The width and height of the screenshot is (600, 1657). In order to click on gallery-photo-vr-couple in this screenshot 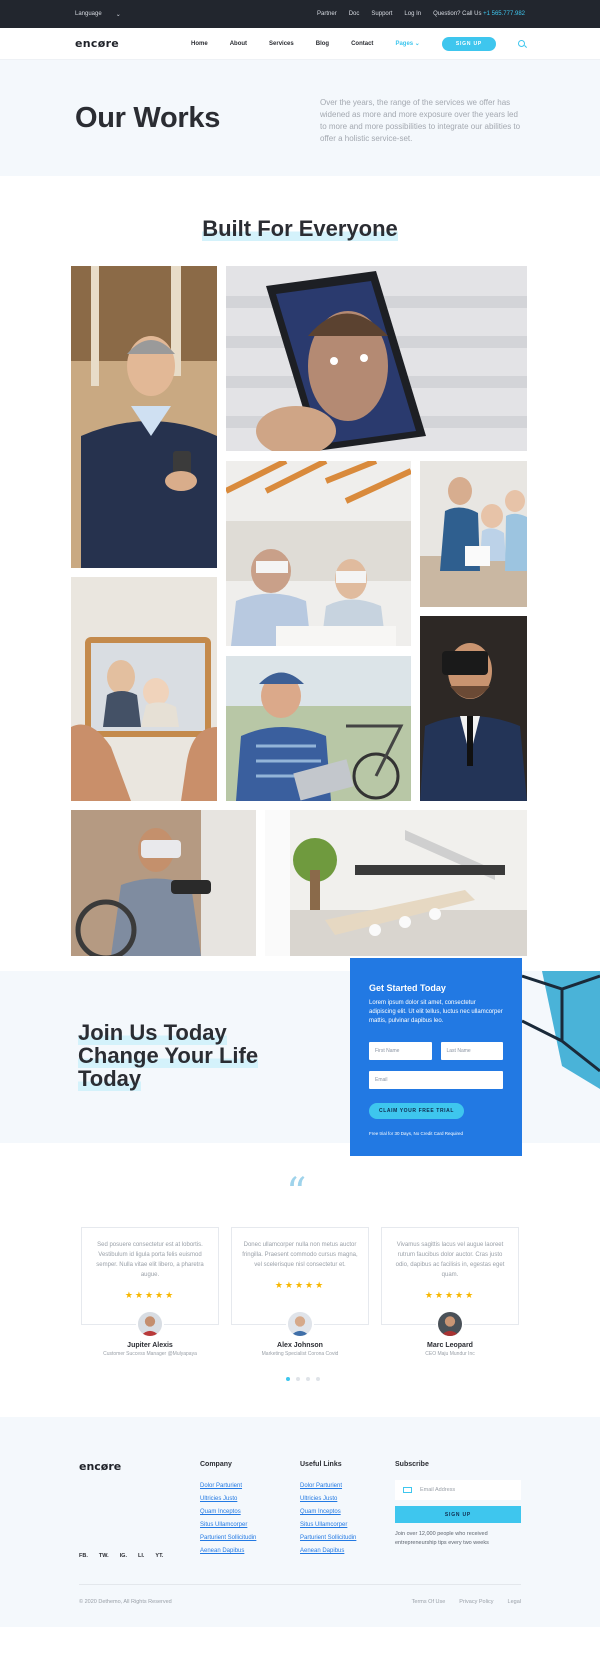, I will do `click(318, 553)`.